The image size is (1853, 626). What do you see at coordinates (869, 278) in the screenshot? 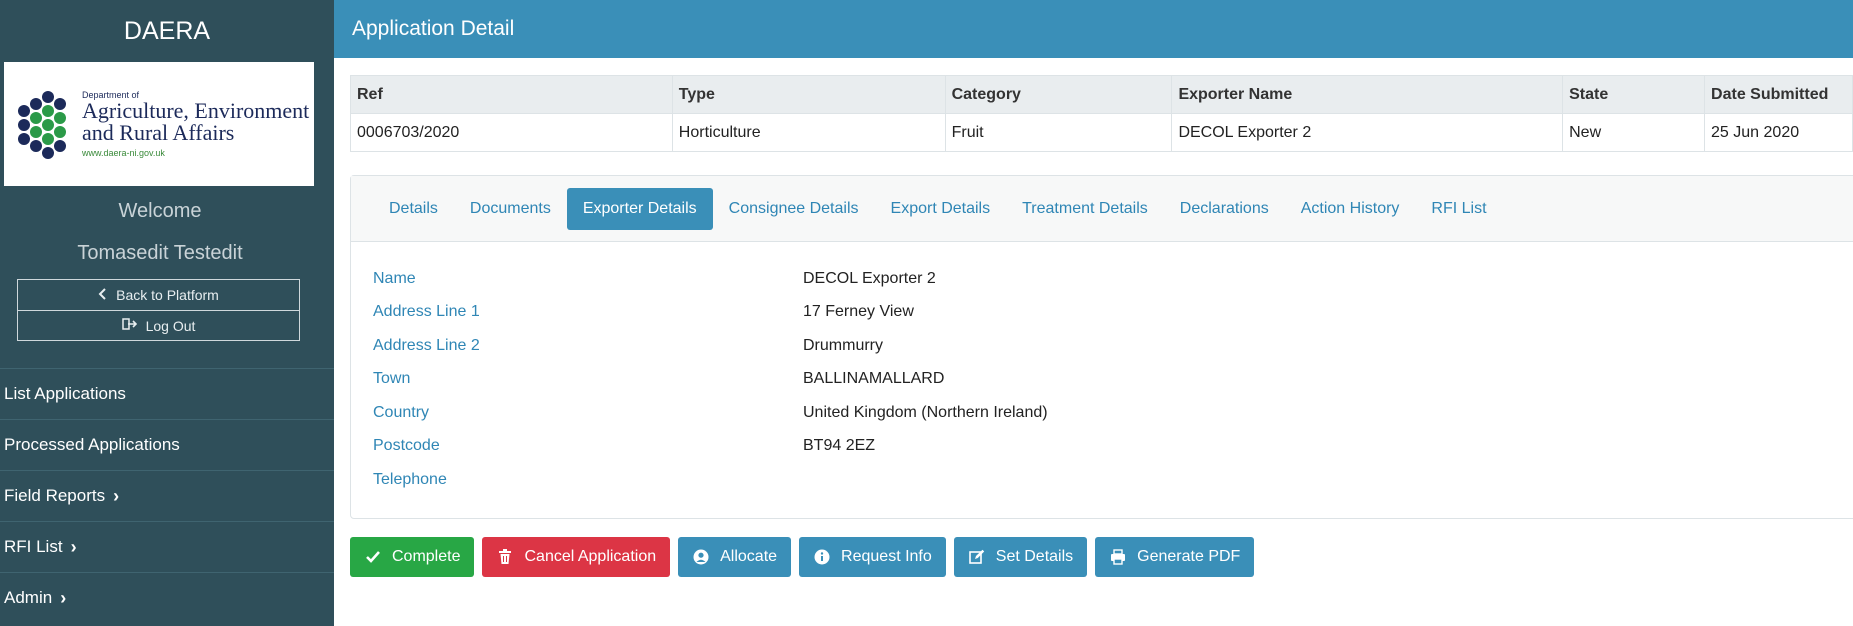
I see `field-value: DECOL Exporter 2` at bounding box center [869, 278].